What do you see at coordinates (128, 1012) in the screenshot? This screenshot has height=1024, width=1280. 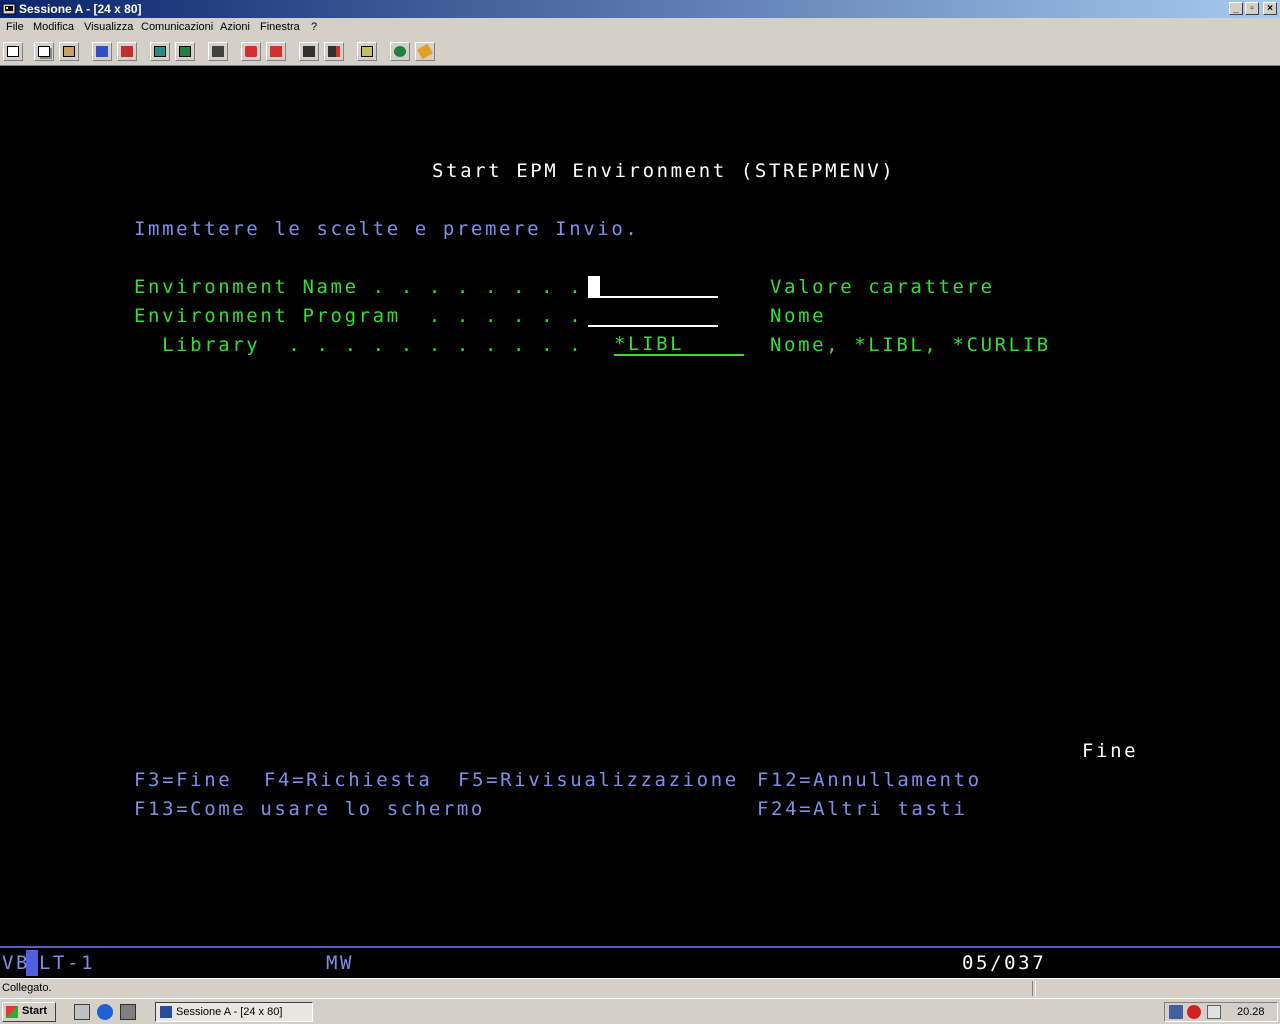 I see `network-icon` at bounding box center [128, 1012].